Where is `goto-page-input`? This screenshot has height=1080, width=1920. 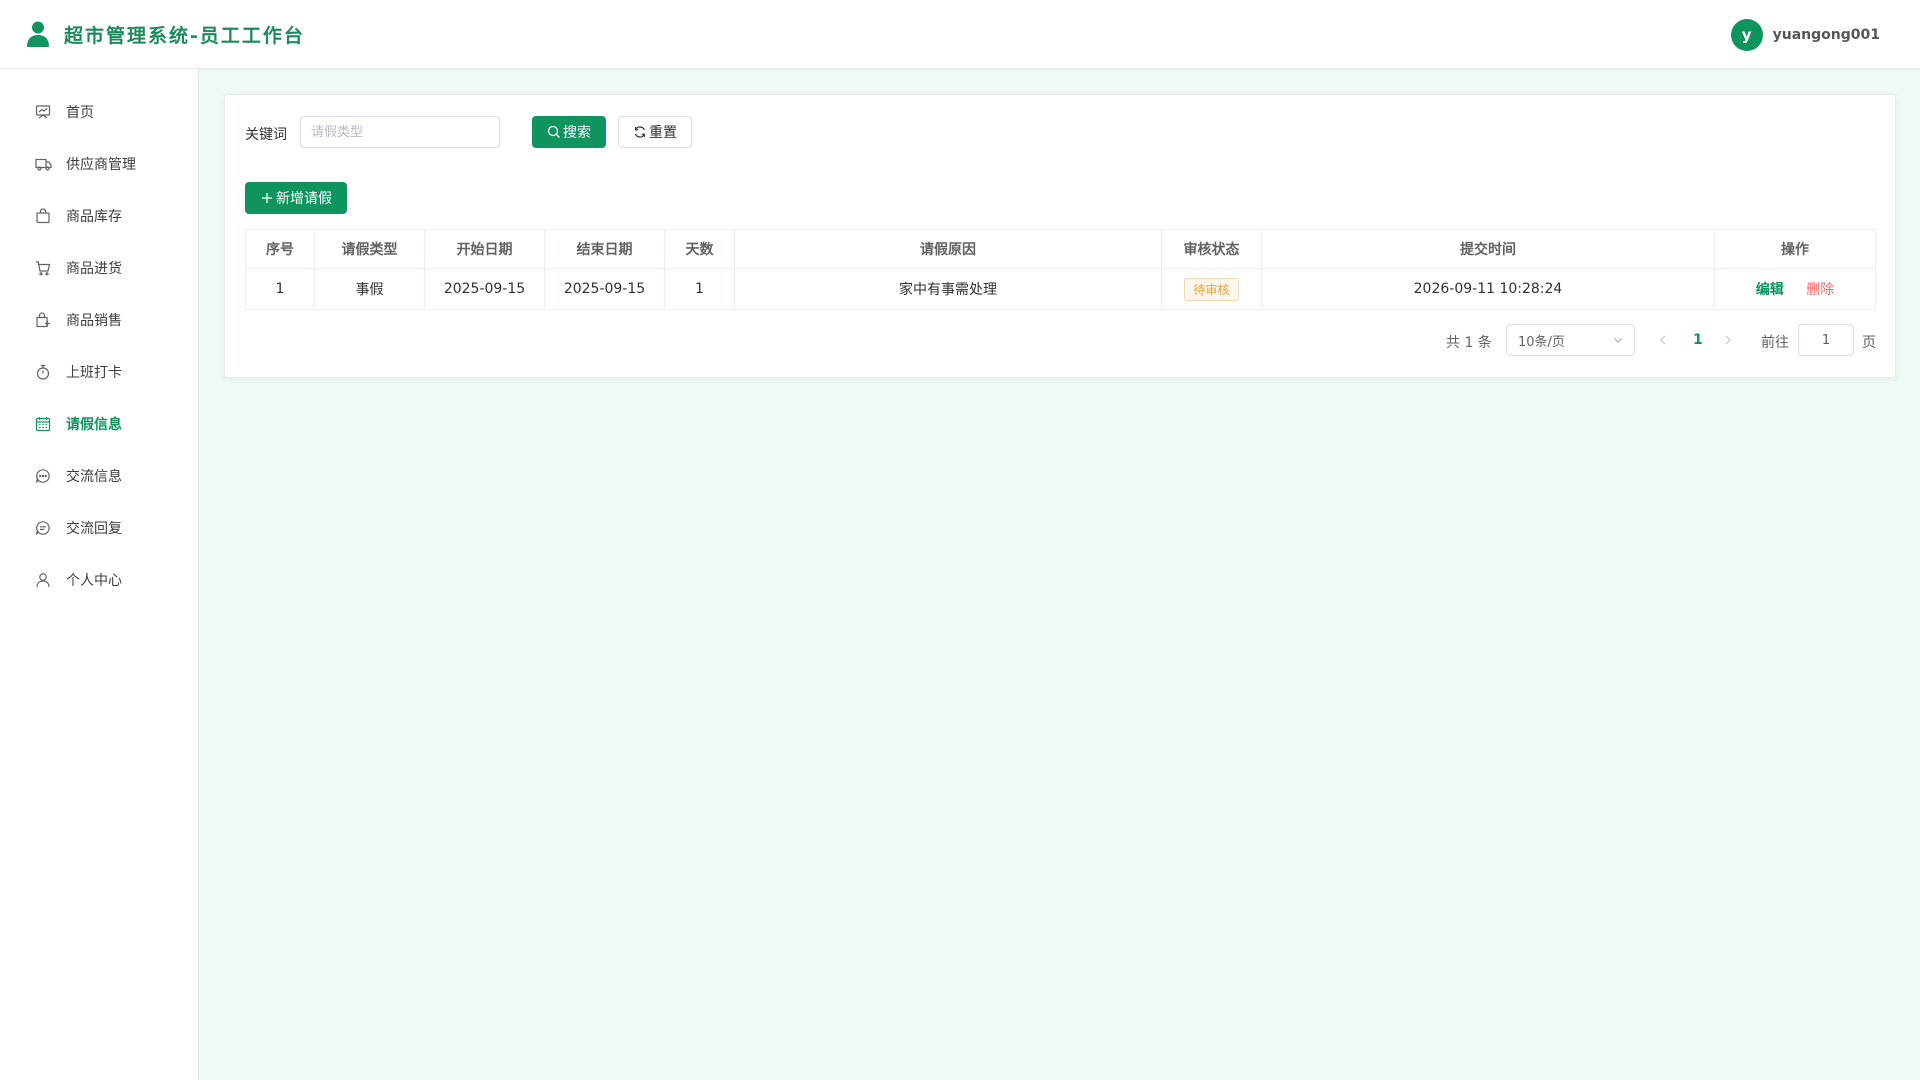
goto-page-input is located at coordinates (1826, 340).